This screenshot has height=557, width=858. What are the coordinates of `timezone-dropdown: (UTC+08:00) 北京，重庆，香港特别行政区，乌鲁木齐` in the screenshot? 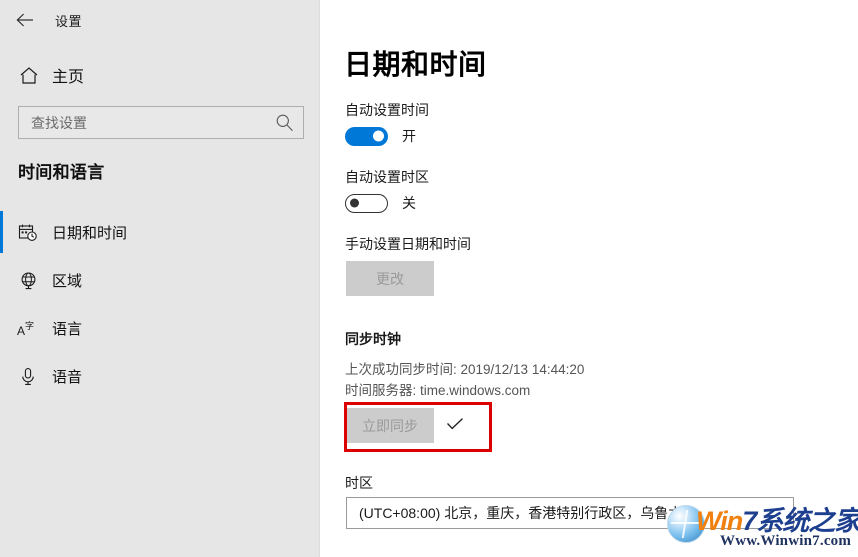 It's located at (570, 513).